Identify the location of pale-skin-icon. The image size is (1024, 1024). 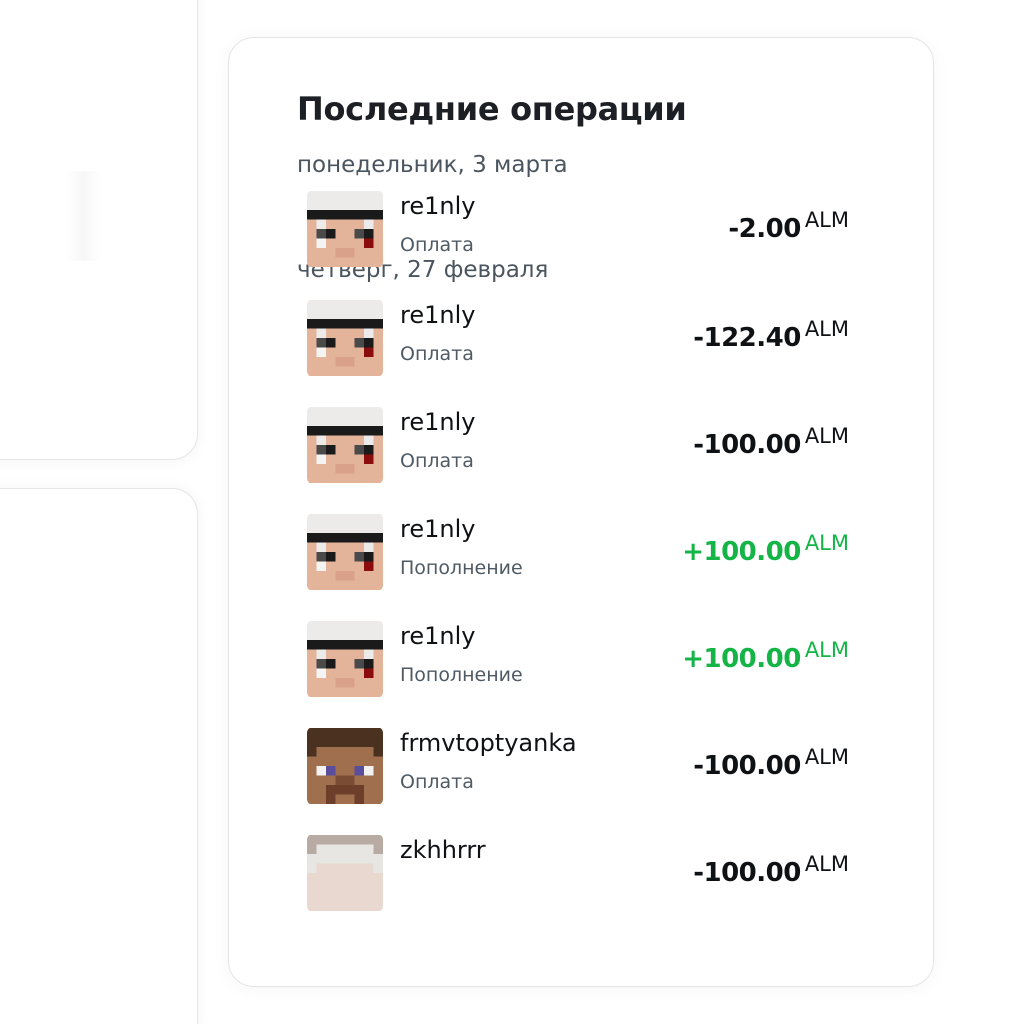
(345, 873).